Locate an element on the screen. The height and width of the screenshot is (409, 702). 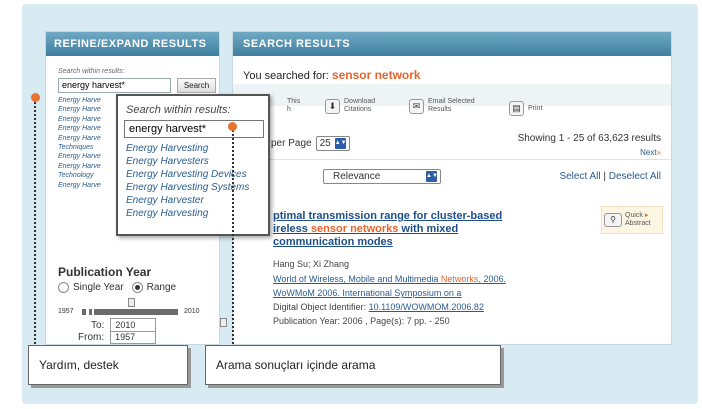
from-year-row: From: 1957 is located at coordinates (117, 337).